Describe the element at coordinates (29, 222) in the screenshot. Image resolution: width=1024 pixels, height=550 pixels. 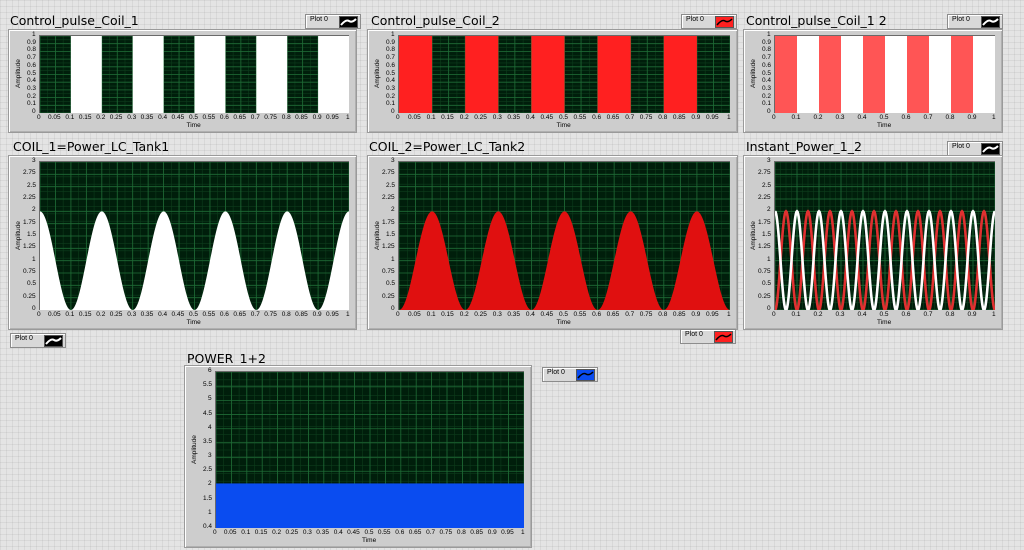
I see `y-tick-label: 1.75` at that location.